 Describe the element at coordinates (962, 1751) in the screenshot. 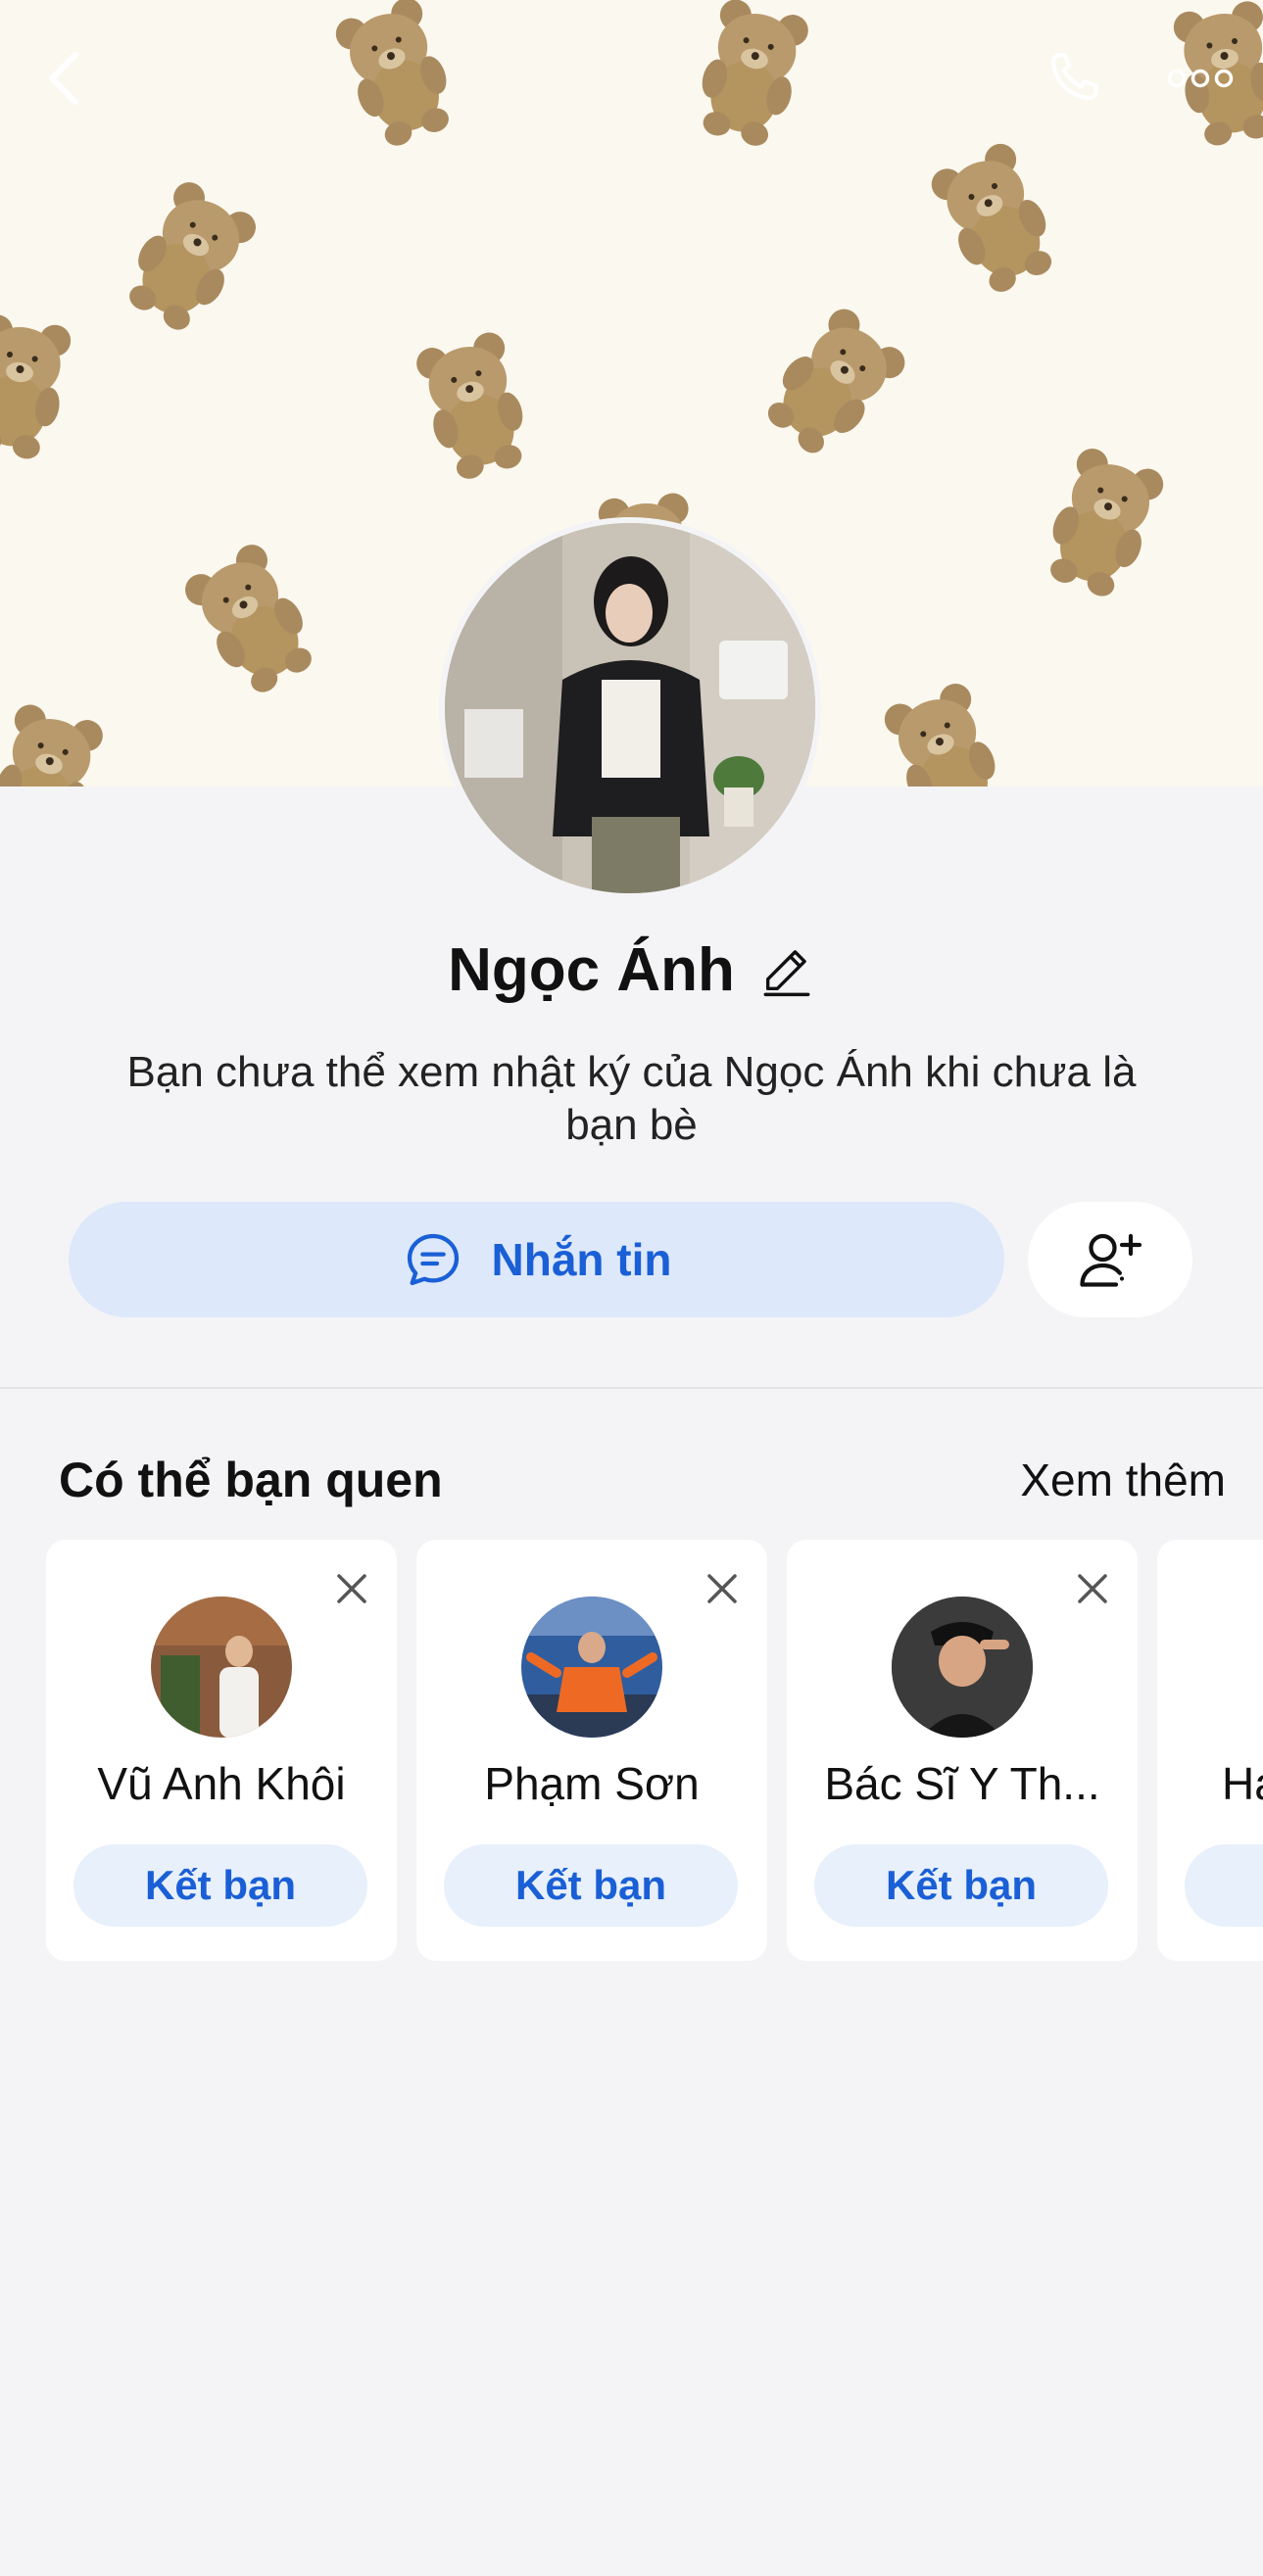

I see `suggestion-card: Bác Sĩ Y Th... Kết bạn` at that location.